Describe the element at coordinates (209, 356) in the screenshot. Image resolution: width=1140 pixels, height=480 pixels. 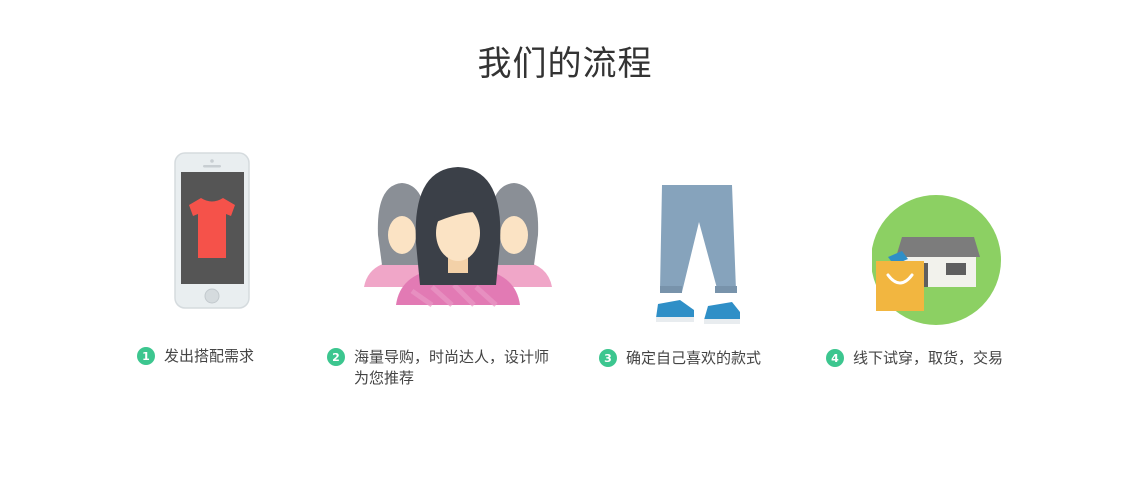
I see `step-label: 发出搭配需求` at that location.